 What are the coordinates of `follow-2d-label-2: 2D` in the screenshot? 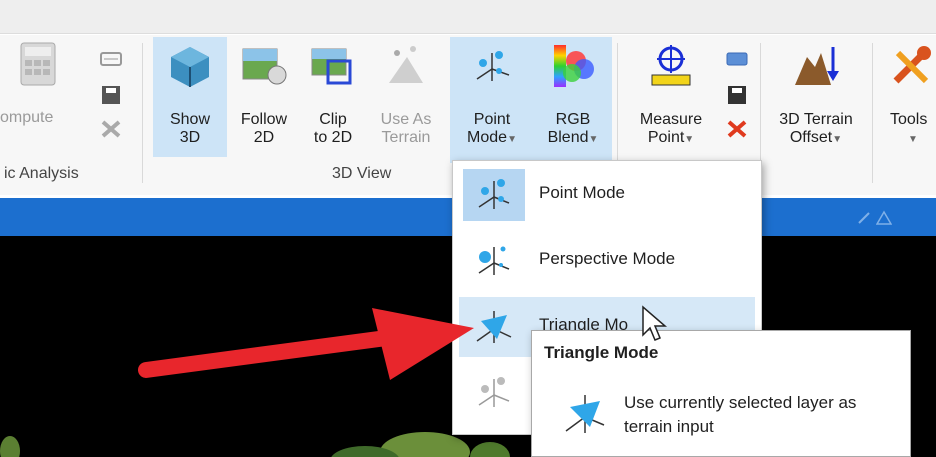 It's located at (264, 137).